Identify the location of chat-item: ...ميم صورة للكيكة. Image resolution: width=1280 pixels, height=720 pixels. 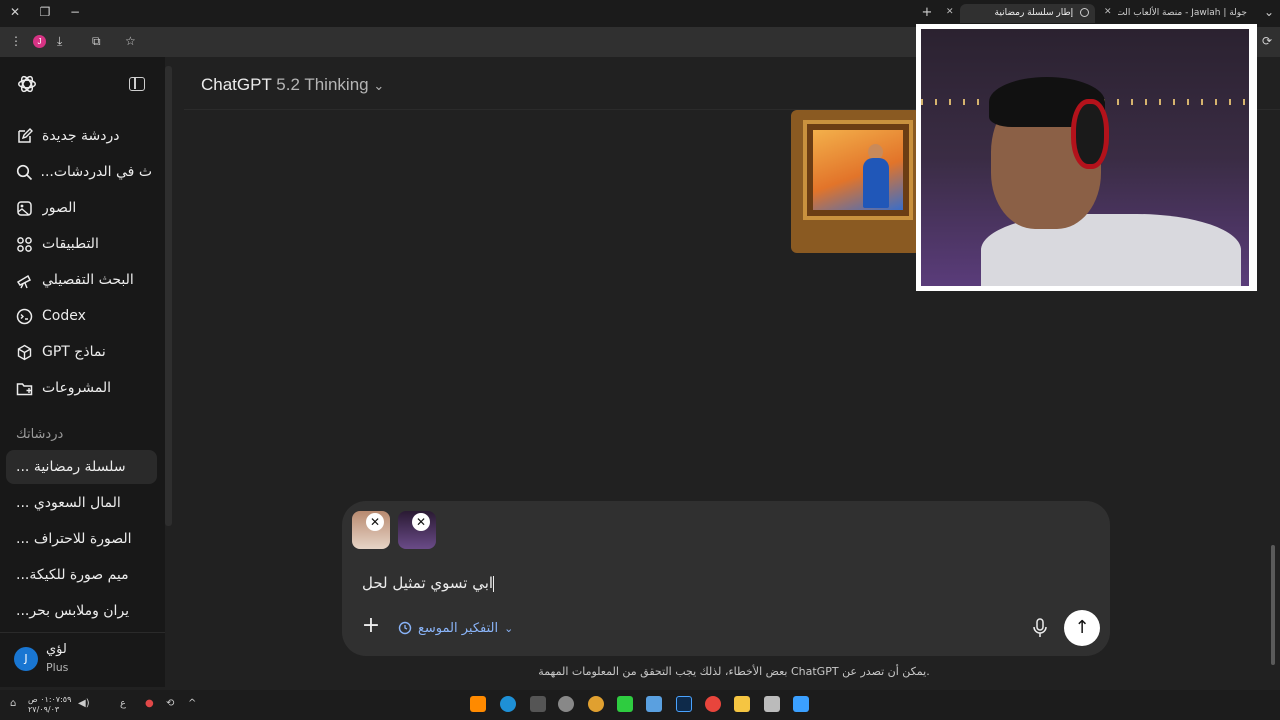
(81, 575).